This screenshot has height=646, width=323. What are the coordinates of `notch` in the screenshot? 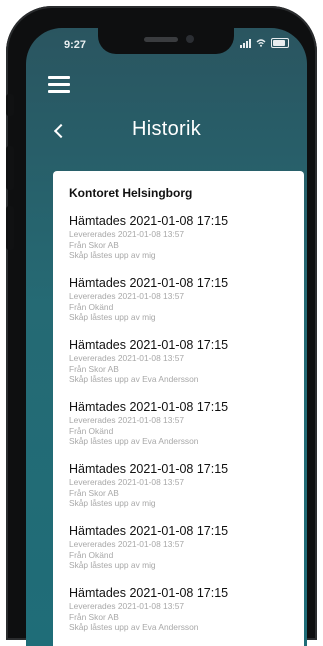 It's located at (166, 41).